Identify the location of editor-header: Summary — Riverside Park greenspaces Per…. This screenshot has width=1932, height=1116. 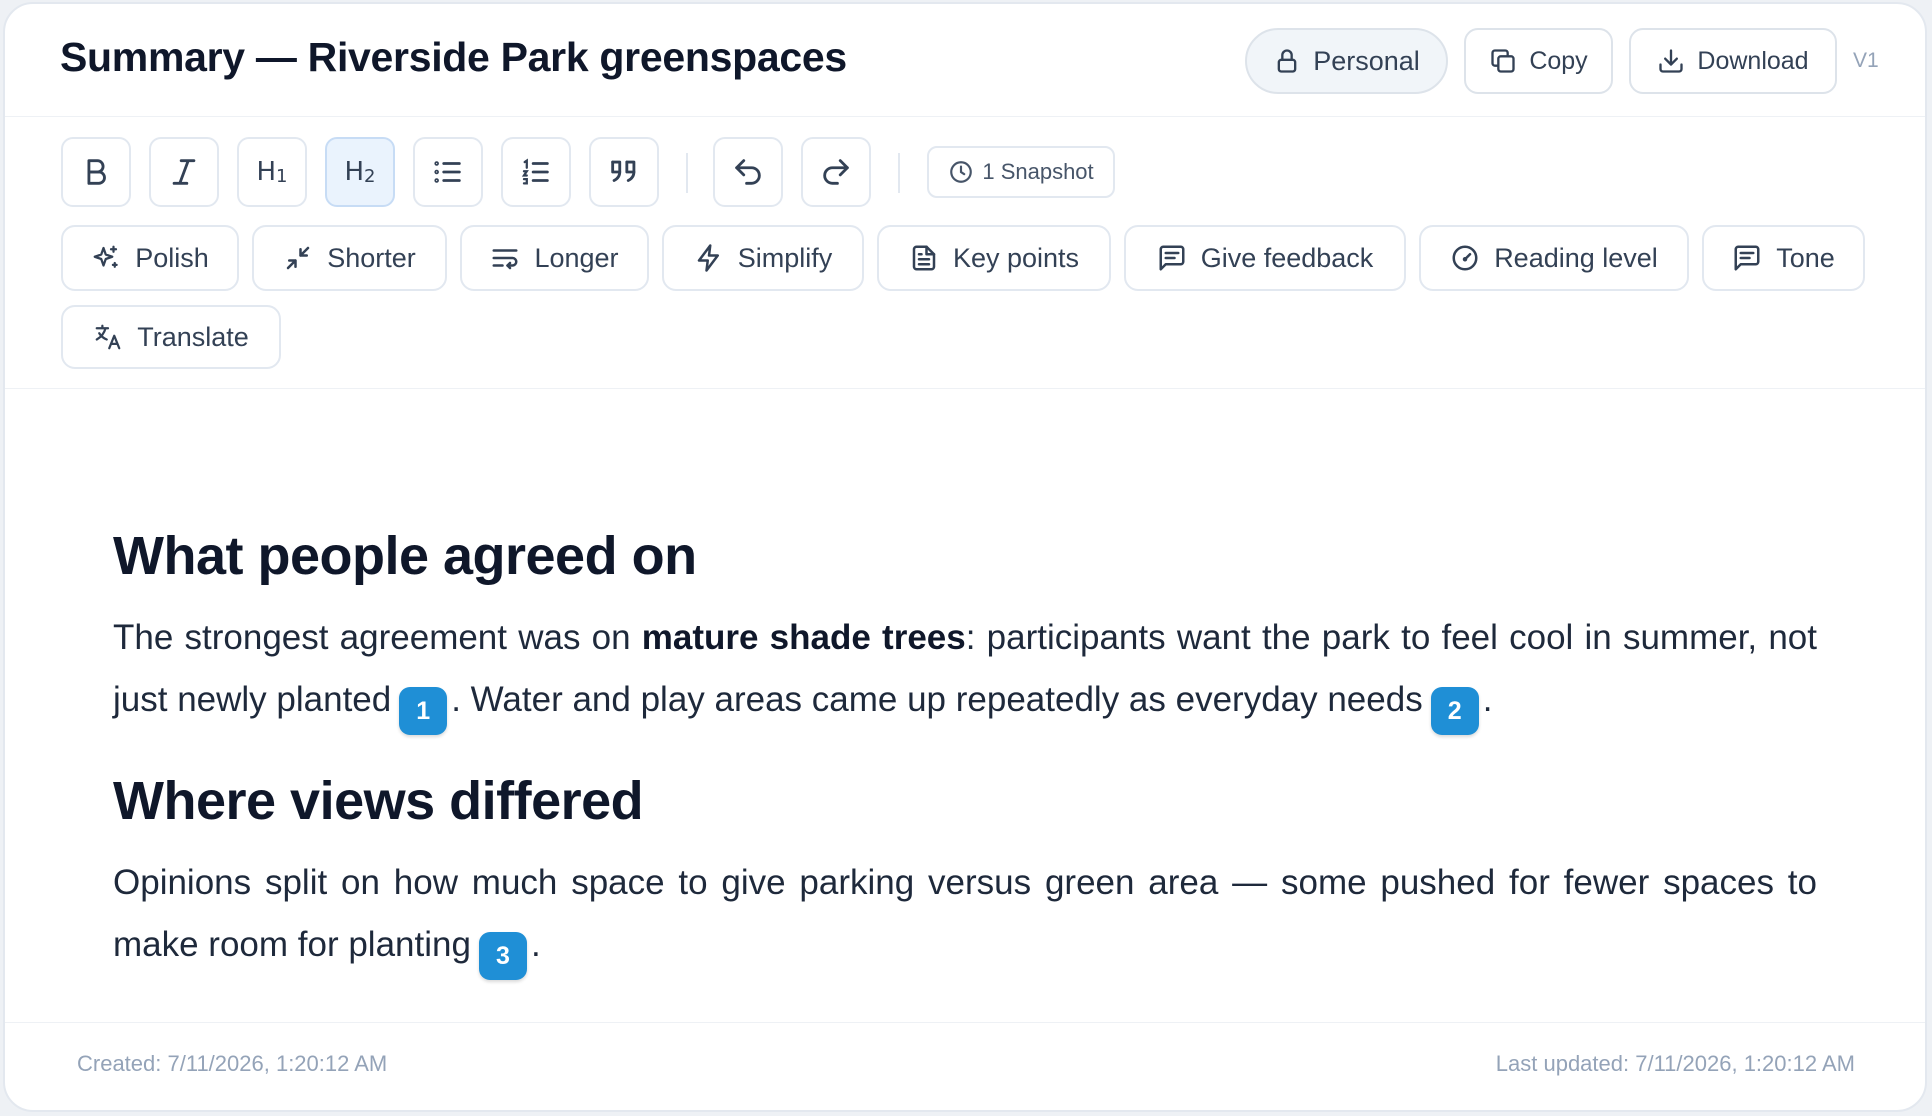
(965, 60).